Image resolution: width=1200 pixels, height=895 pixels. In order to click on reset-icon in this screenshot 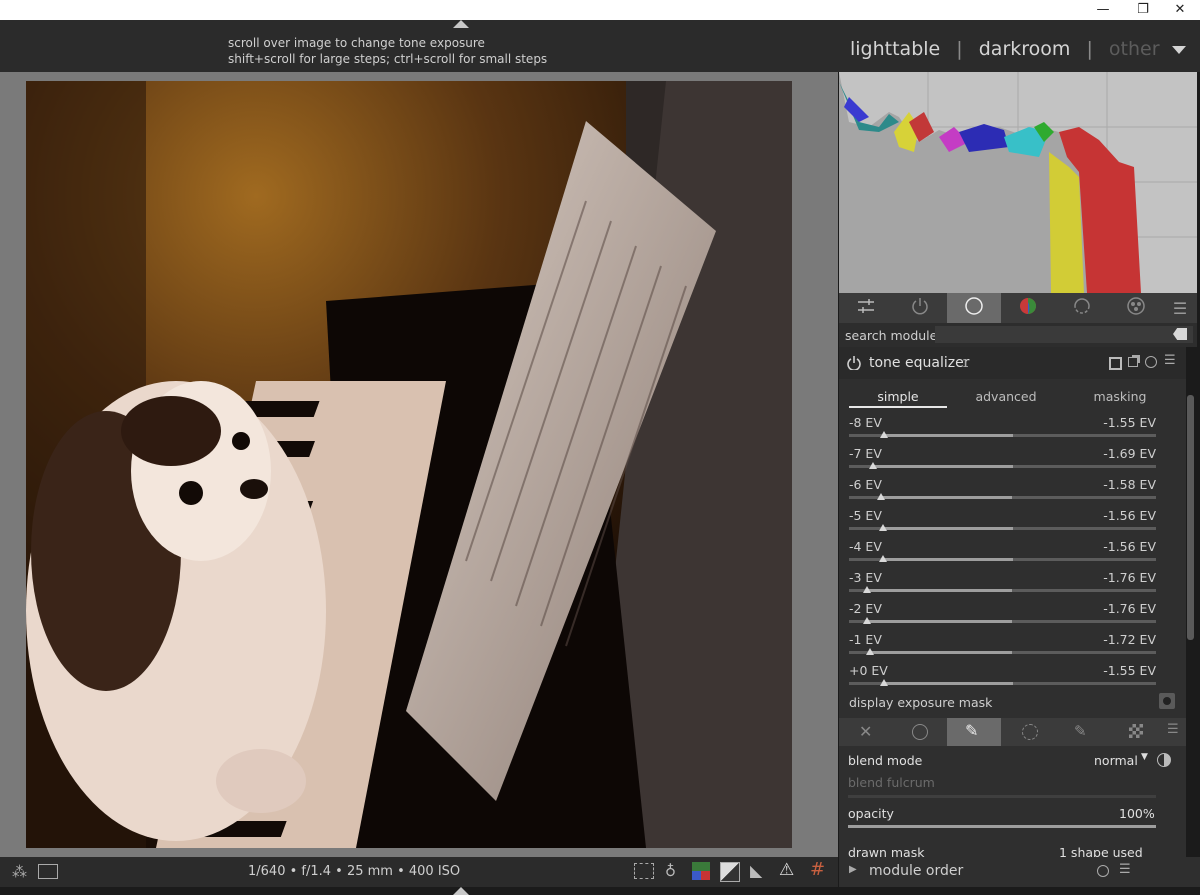, I will do `click(1151, 362)`.